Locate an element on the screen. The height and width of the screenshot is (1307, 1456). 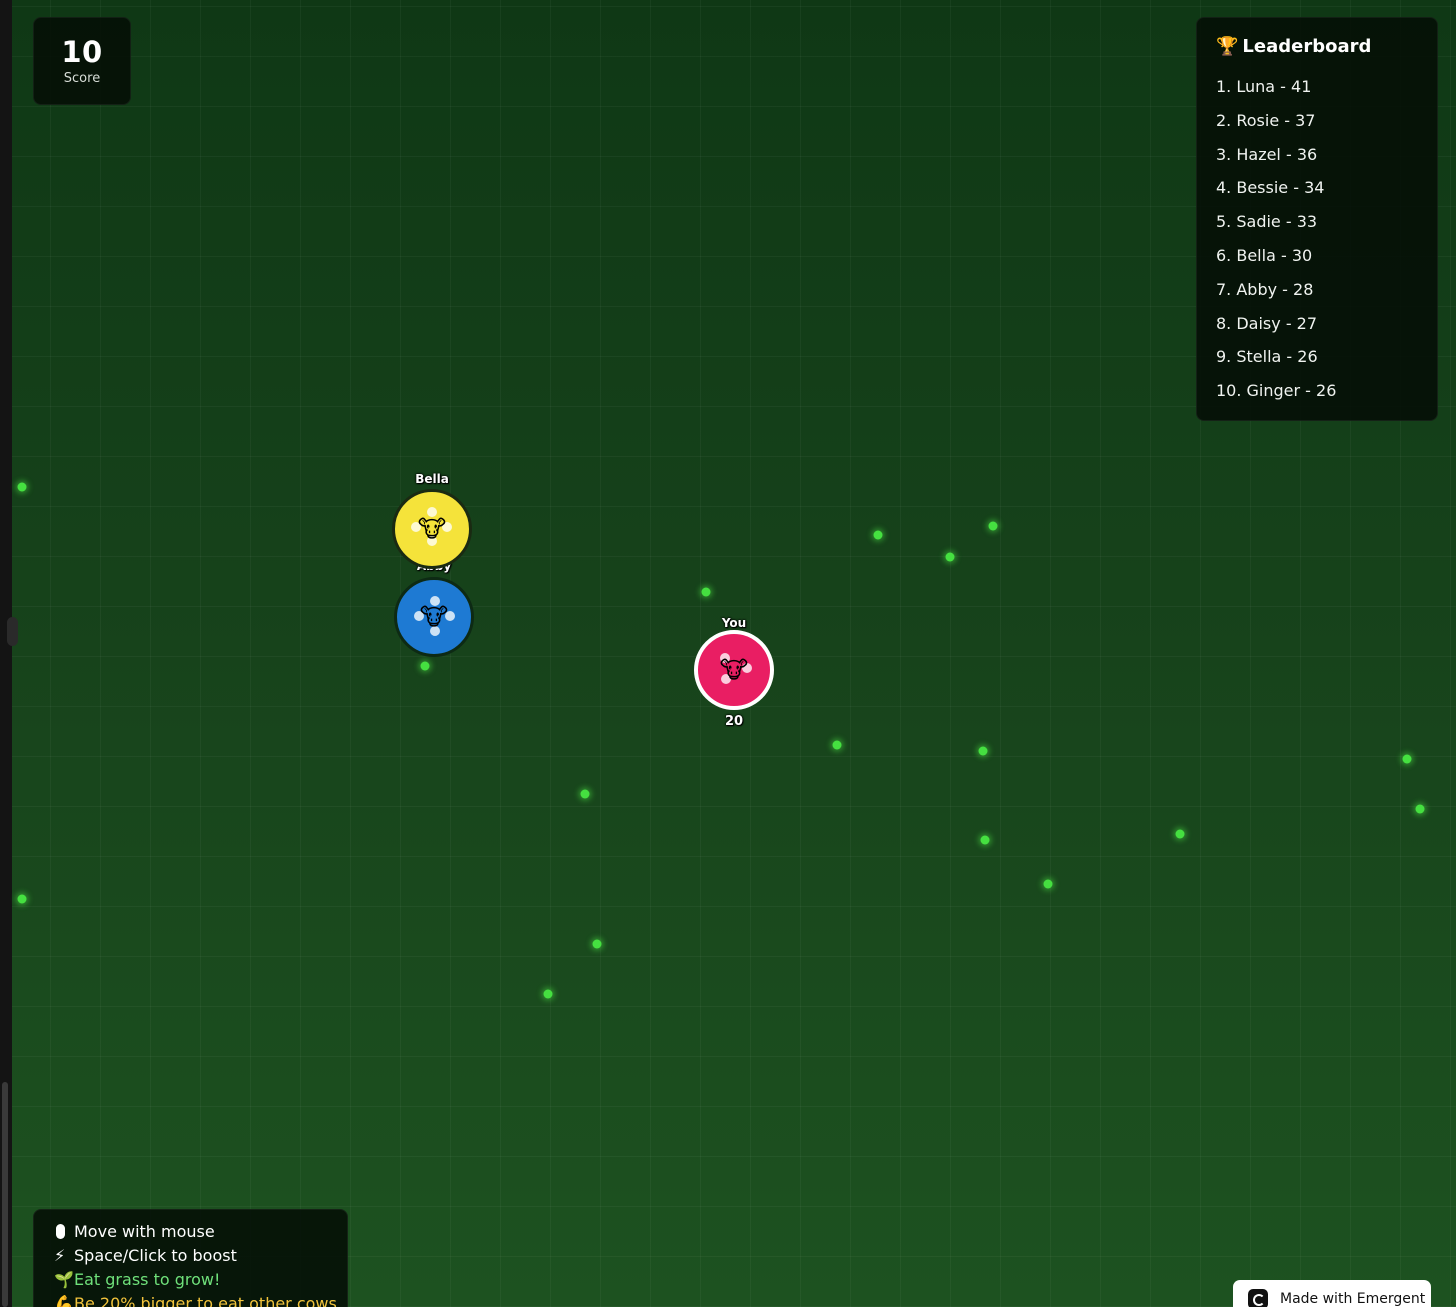
score-value: 10 is located at coordinates (82, 52).